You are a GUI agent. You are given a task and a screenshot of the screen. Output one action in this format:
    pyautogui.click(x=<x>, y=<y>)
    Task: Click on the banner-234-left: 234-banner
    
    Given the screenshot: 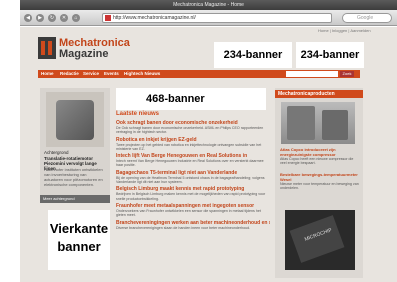 What is the action you would take?
    pyautogui.click(x=253, y=55)
    